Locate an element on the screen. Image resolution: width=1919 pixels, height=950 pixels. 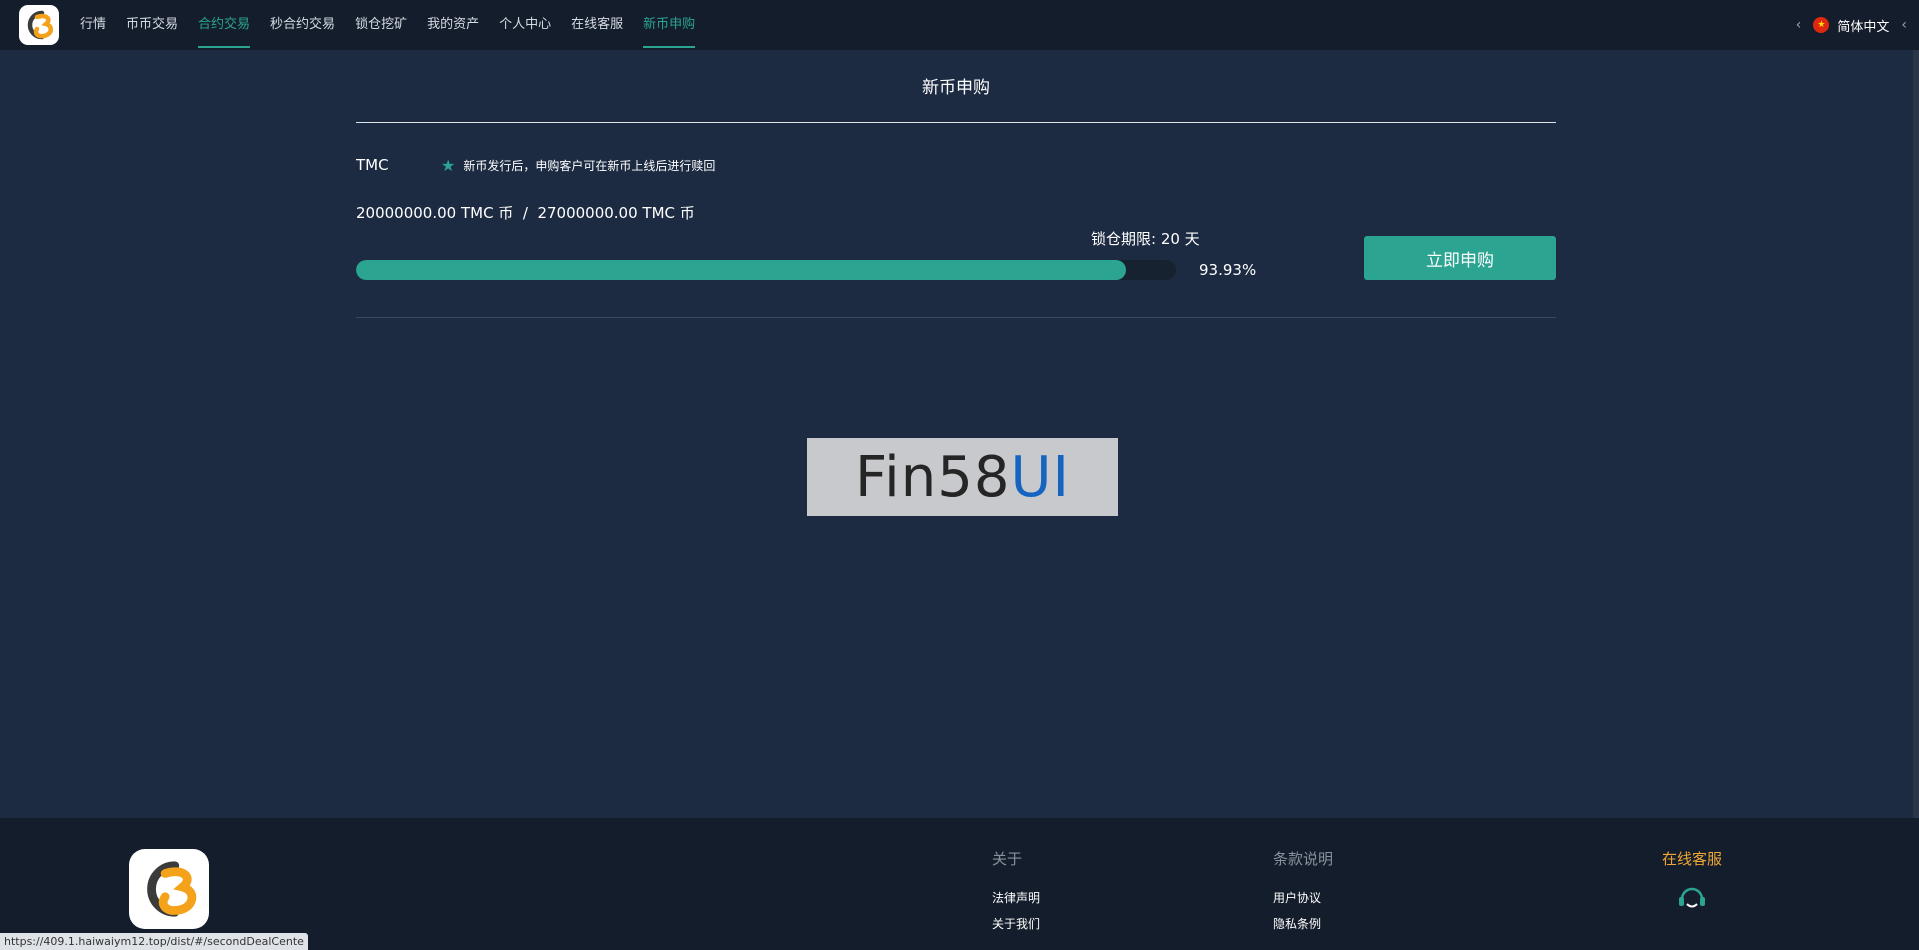
footer-link-user-agreement: 用户协议 is located at coordinates (1303, 898).